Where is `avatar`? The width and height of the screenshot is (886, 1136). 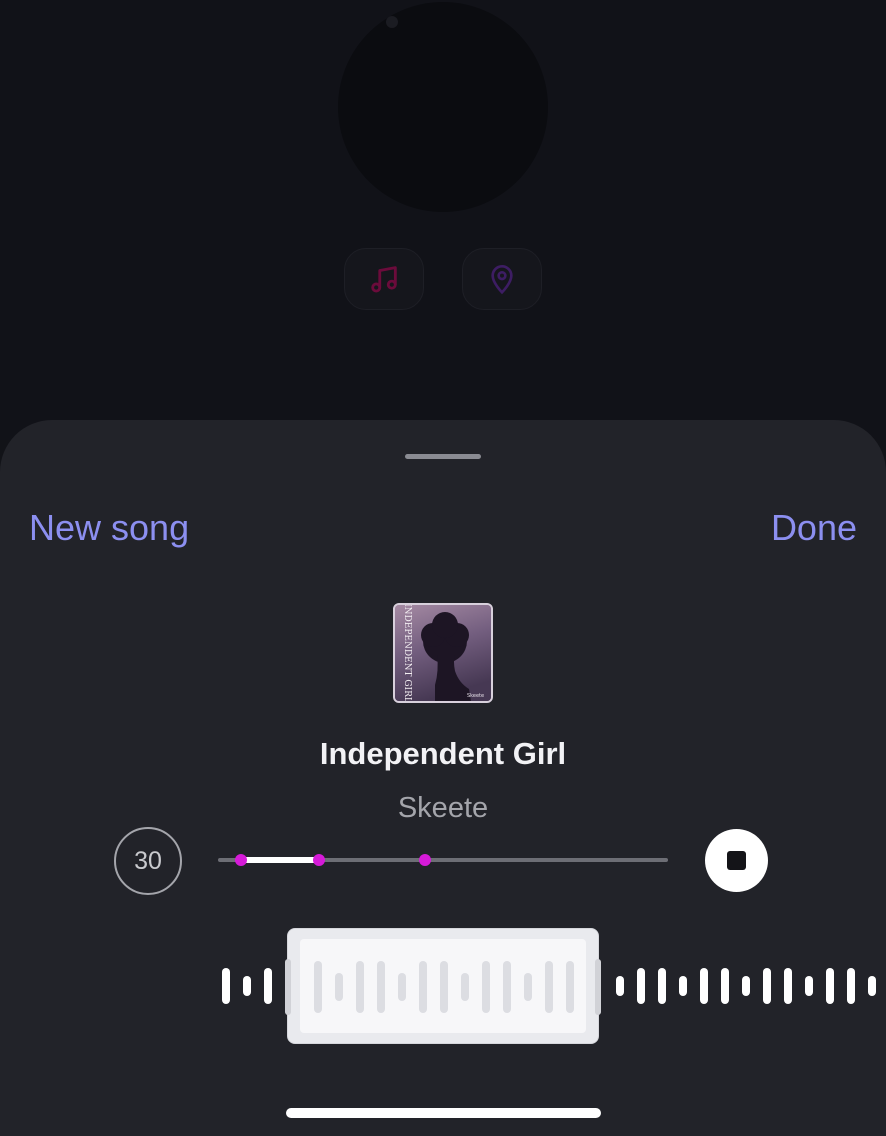 avatar is located at coordinates (443, 107).